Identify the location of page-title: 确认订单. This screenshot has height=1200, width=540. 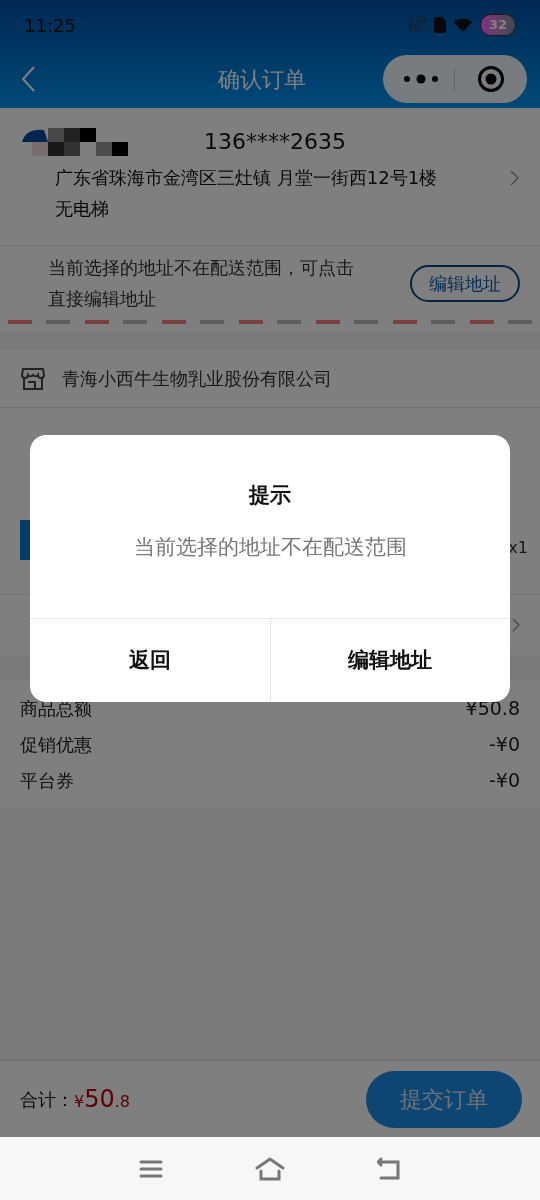
(262, 79).